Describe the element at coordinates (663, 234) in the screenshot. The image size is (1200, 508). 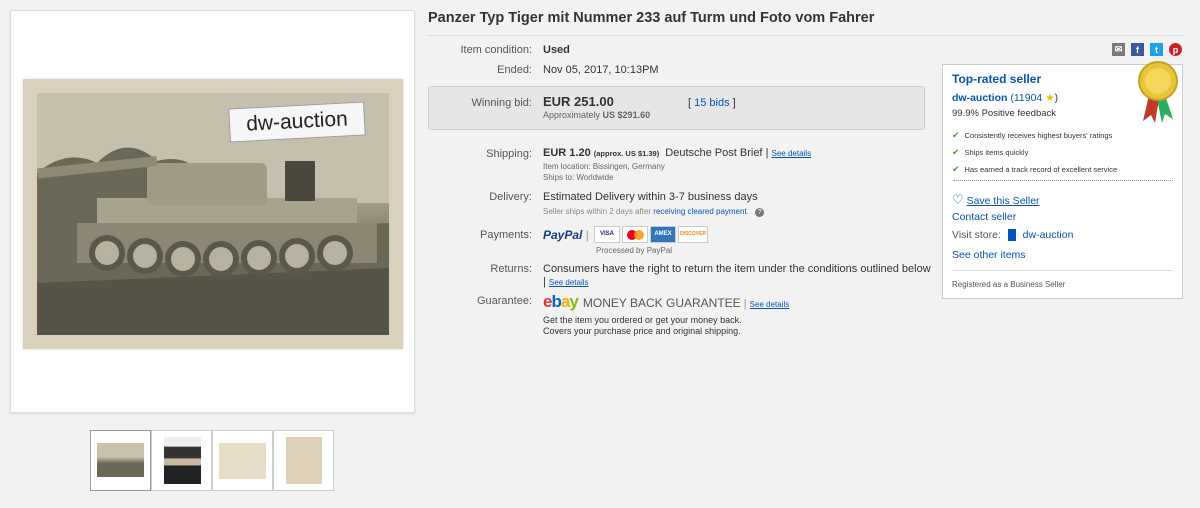
I see `amex-logo: AMEX` at that location.